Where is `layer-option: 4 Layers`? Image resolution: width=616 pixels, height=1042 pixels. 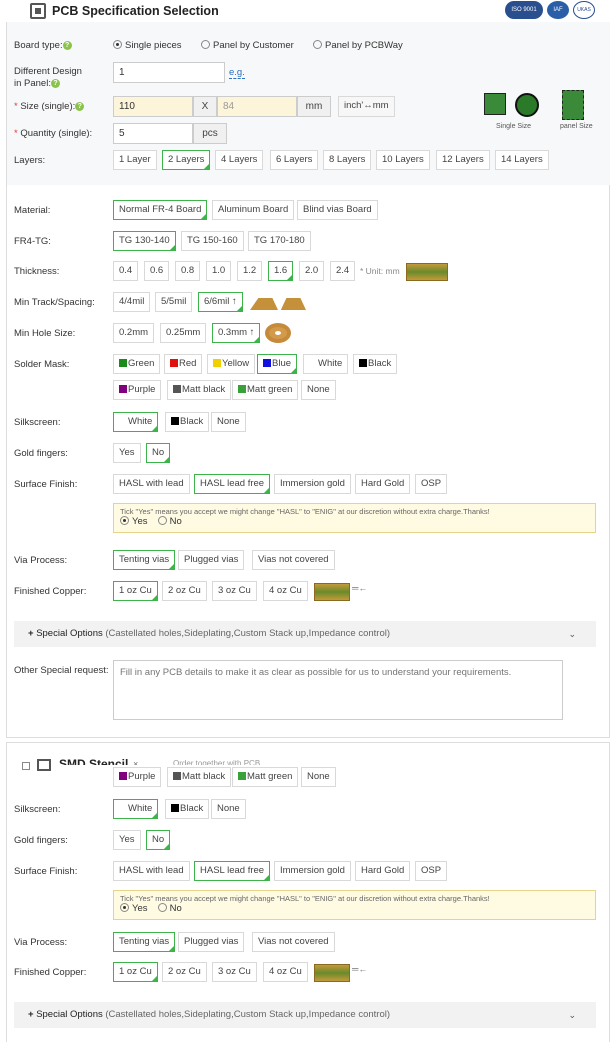 layer-option: 4 Layers is located at coordinates (239, 160).